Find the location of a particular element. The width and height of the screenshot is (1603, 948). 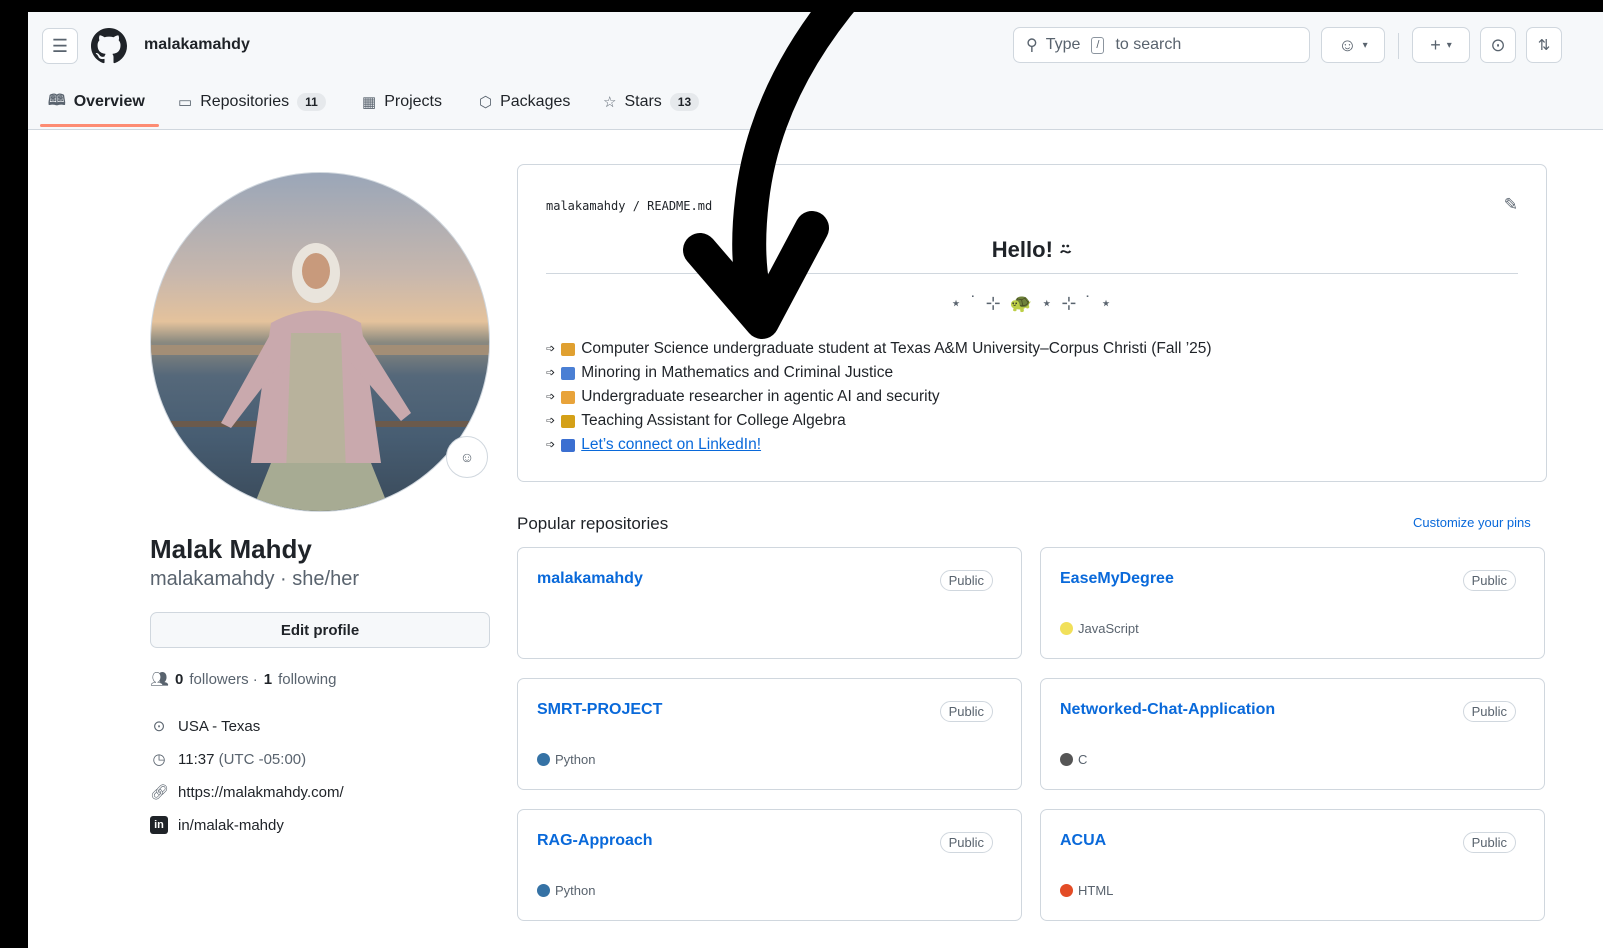

linkedin-readme-link: Let’s connect on LinkedIn! is located at coordinates (671, 445).